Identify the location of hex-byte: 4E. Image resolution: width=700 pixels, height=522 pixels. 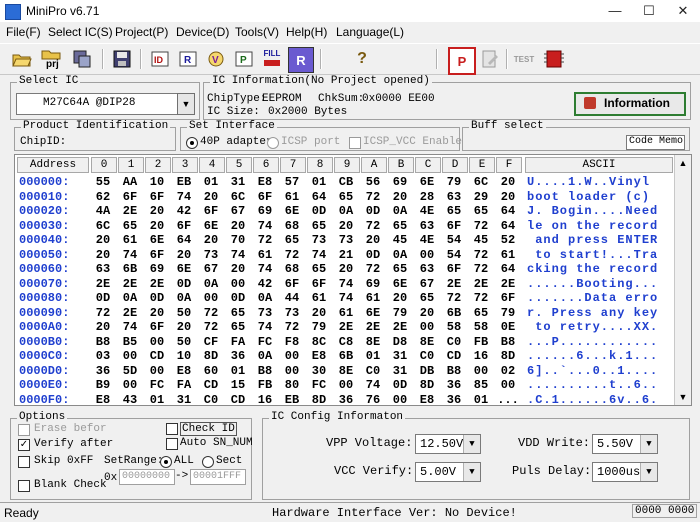
(427, 240).